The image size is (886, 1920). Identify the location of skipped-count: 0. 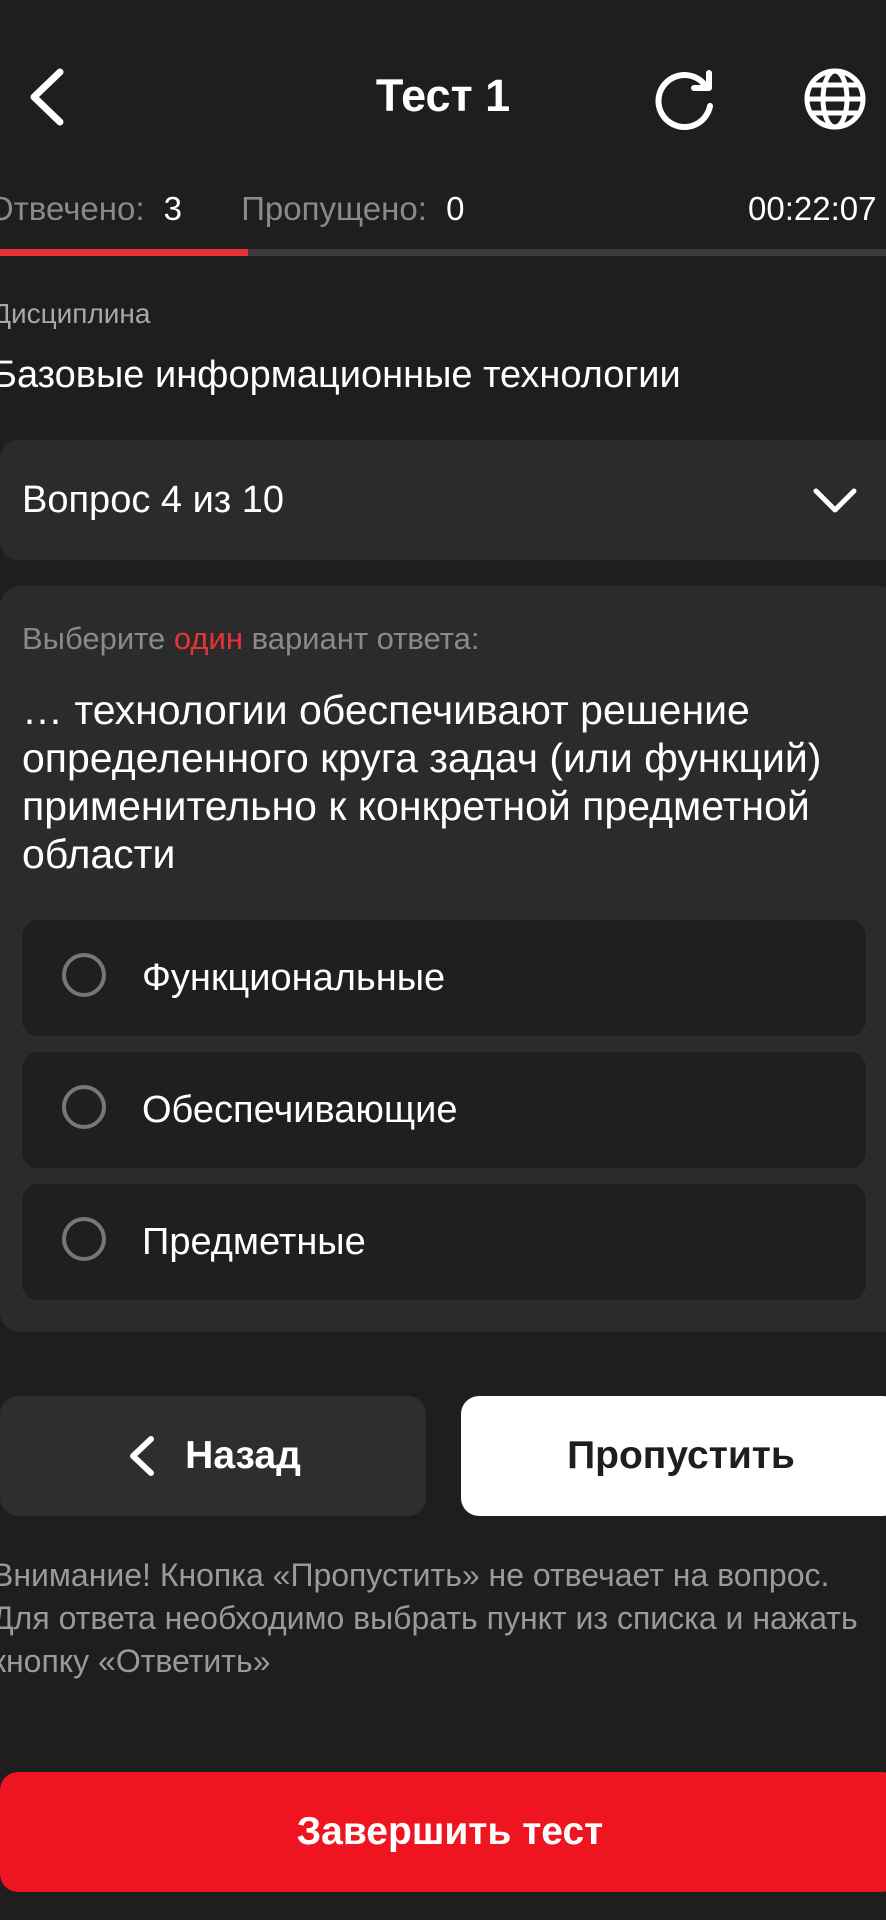
(455, 208).